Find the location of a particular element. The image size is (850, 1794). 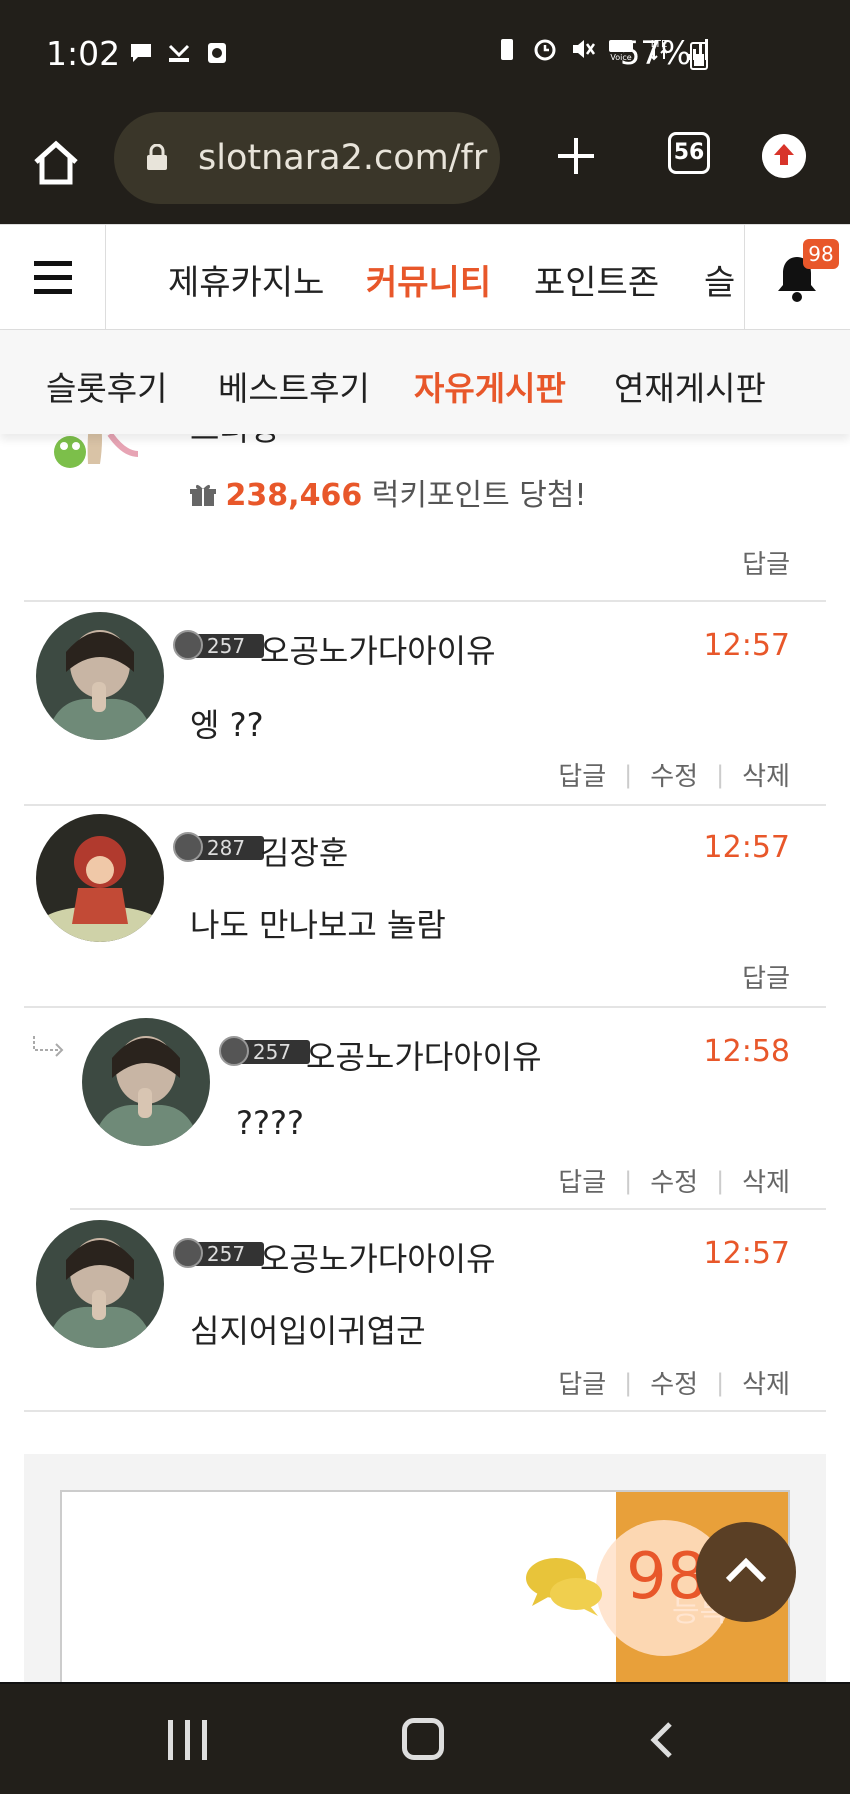

comment-author: 김장훈 is located at coordinates (304, 851).